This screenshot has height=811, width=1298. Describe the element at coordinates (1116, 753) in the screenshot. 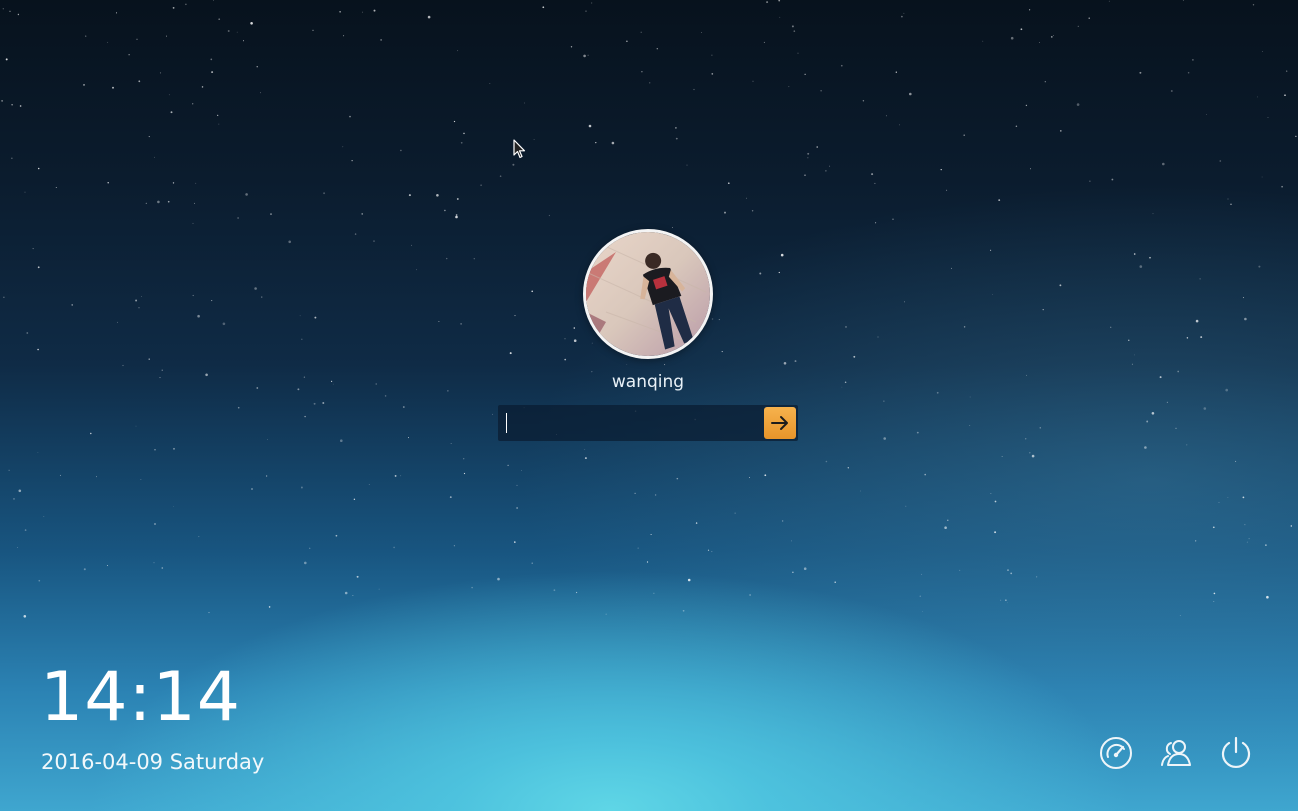

I see `dashboard-button` at that location.